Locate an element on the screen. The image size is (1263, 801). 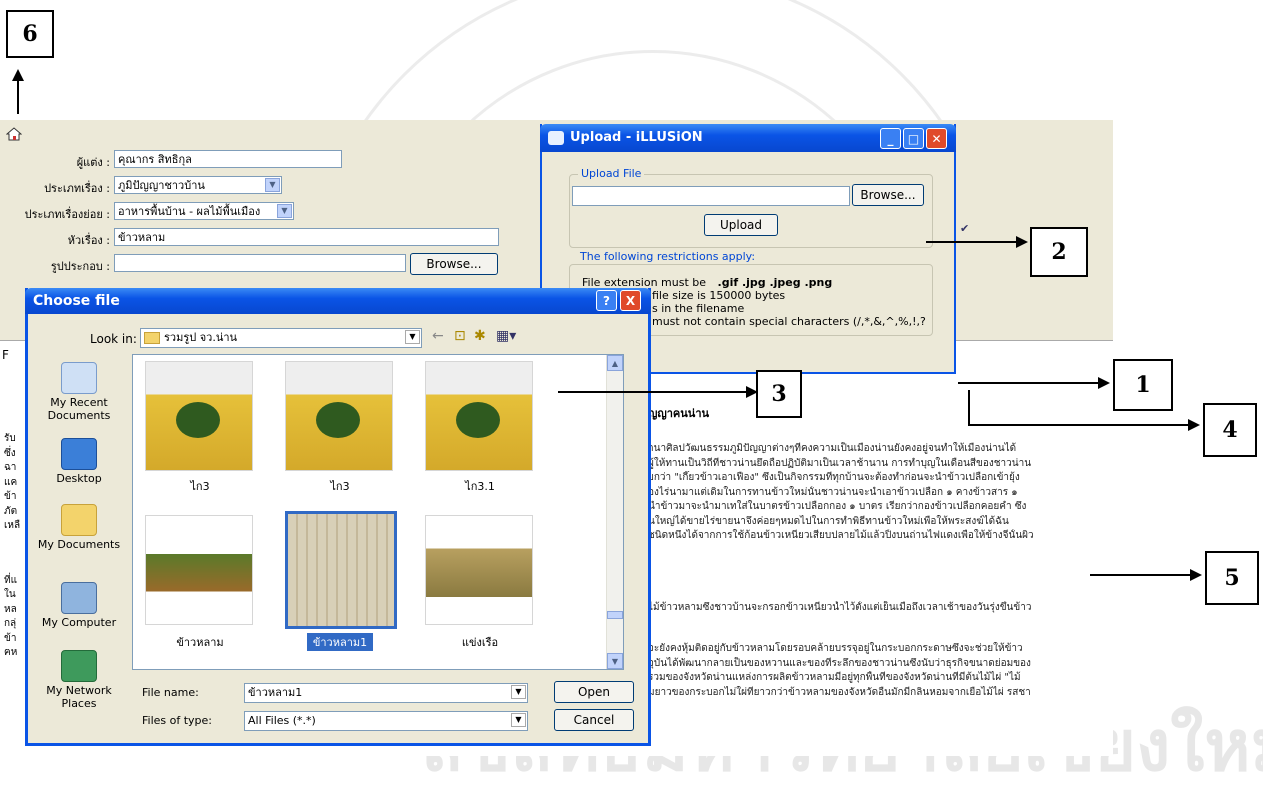
callout-4-line-h is located at coordinates (1078, 425).